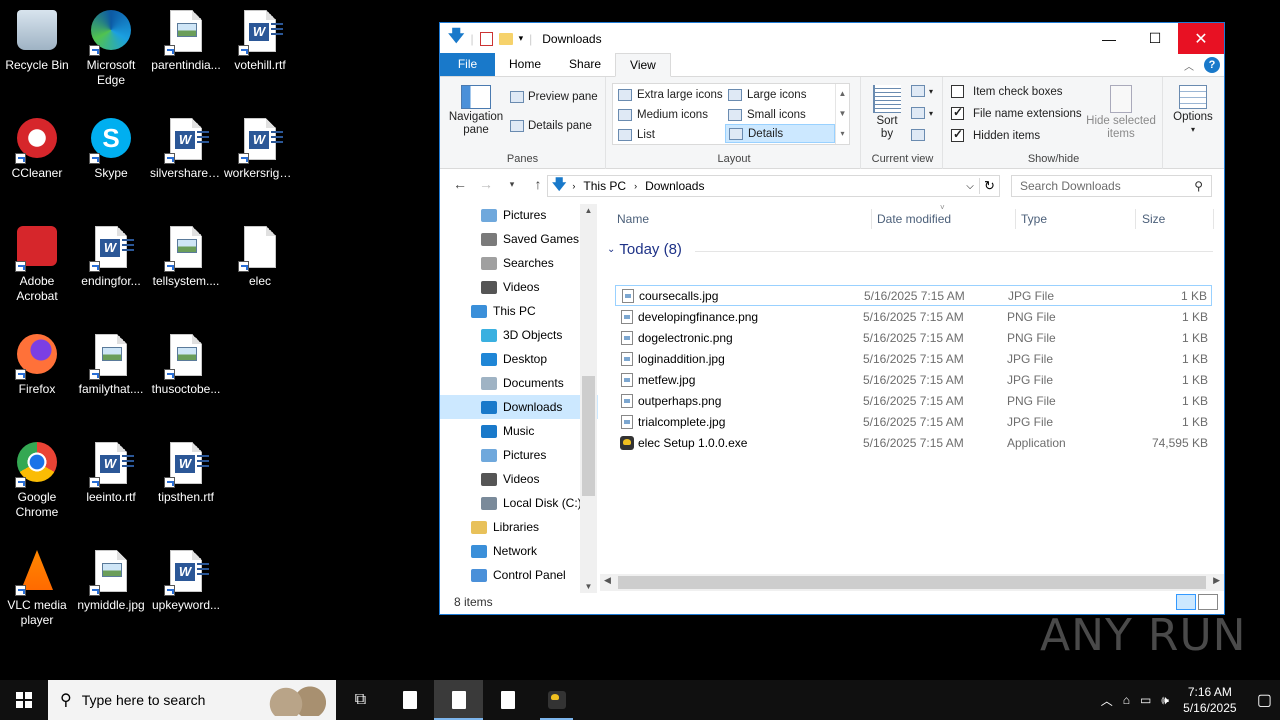  What do you see at coordinates (37, 40) in the screenshot?
I see `desktop-icon: Recycle Bin` at bounding box center [37, 40].